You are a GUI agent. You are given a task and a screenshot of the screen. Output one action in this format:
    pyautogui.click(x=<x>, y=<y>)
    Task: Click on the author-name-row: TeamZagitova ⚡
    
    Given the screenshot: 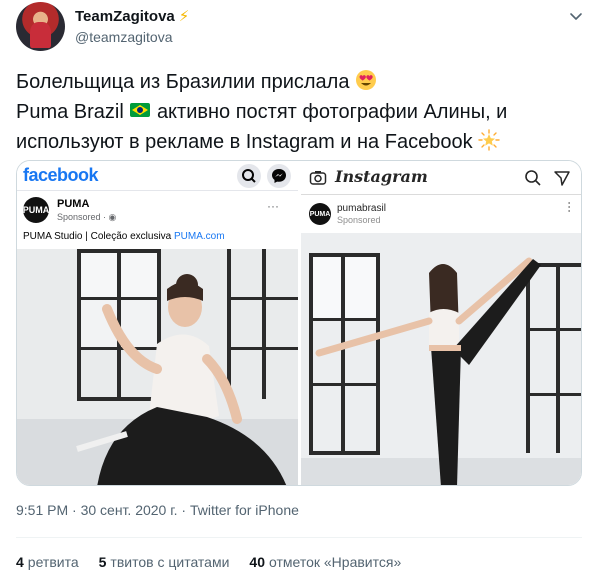 What is the action you would take?
    pyautogui.click(x=132, y=16)
    